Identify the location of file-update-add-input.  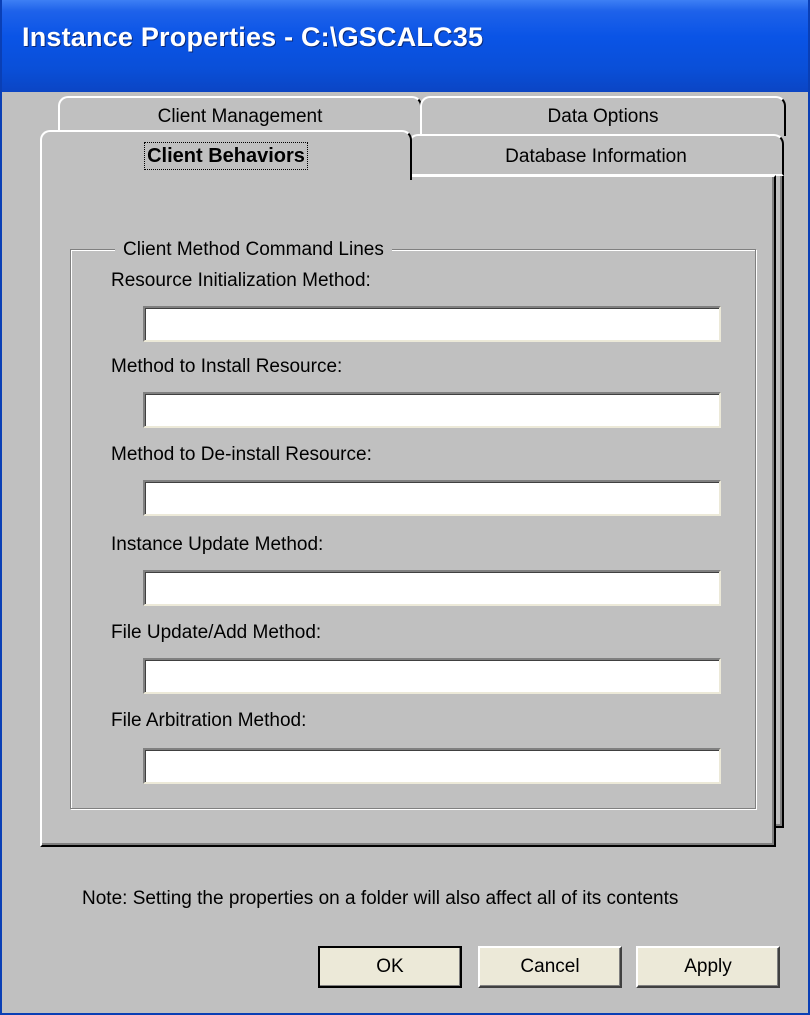
(432, 676).